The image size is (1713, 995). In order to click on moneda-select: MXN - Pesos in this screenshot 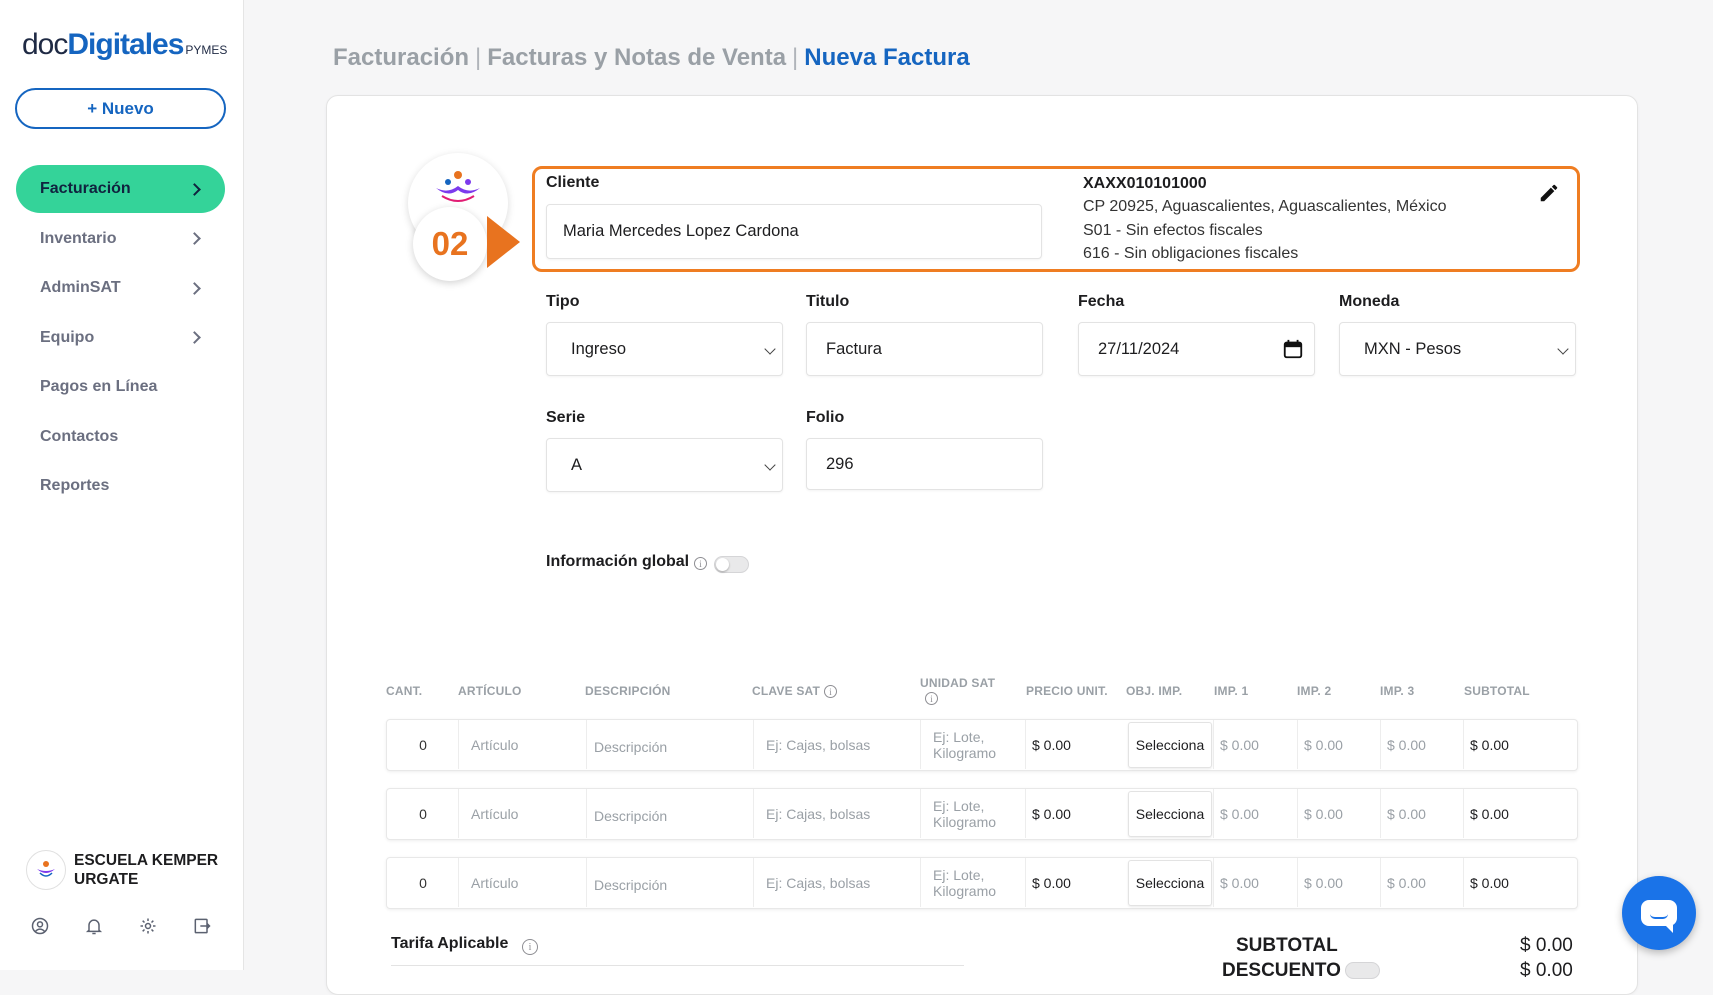, I will do `click(1457, 349)`.